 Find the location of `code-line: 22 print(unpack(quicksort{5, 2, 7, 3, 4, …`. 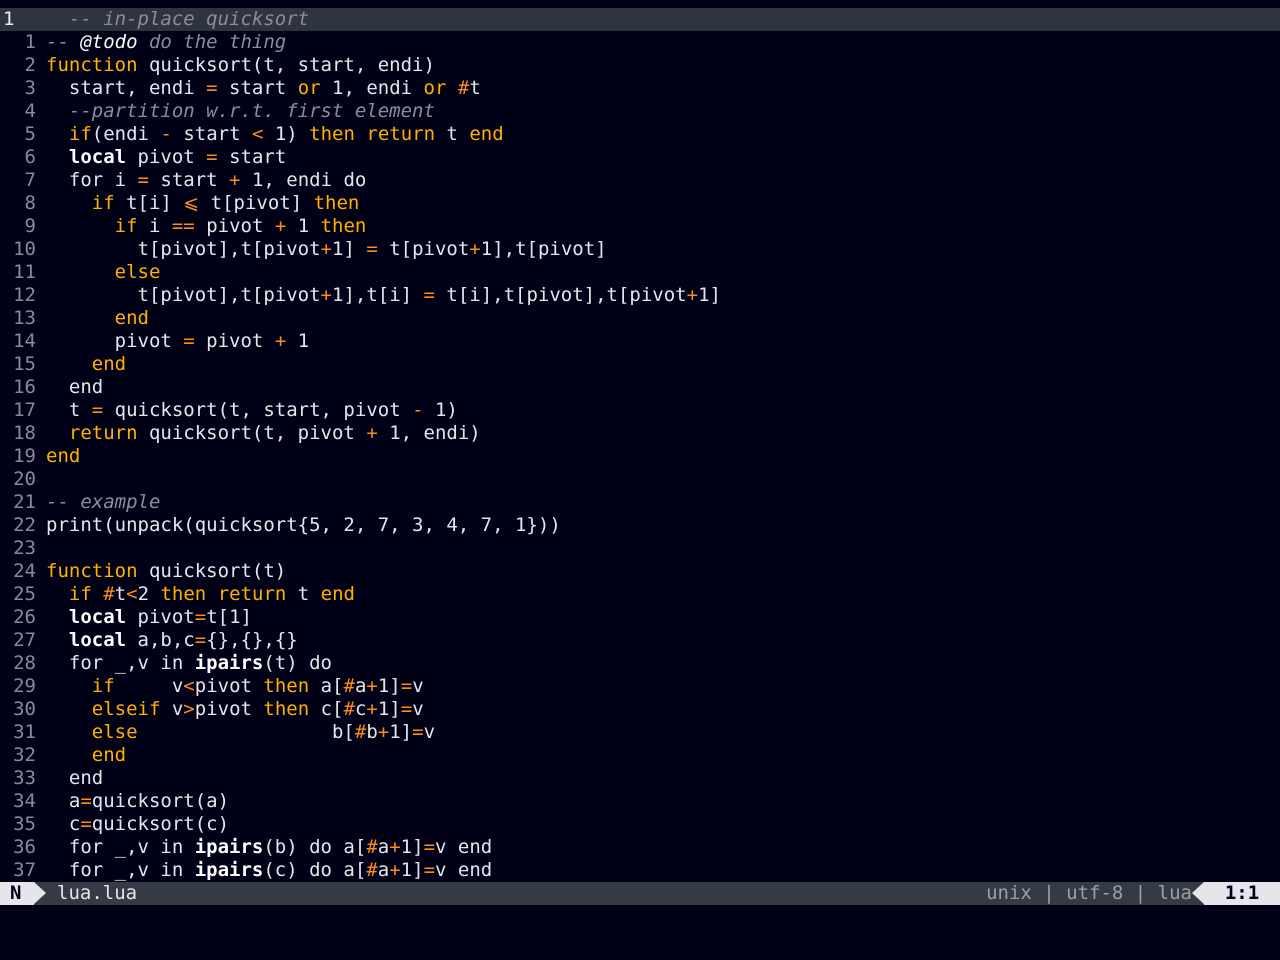

code-line: 22 print(unpack(quicksort{5, 2, 7, 3, 4, … is located at coordinates (640, 525).